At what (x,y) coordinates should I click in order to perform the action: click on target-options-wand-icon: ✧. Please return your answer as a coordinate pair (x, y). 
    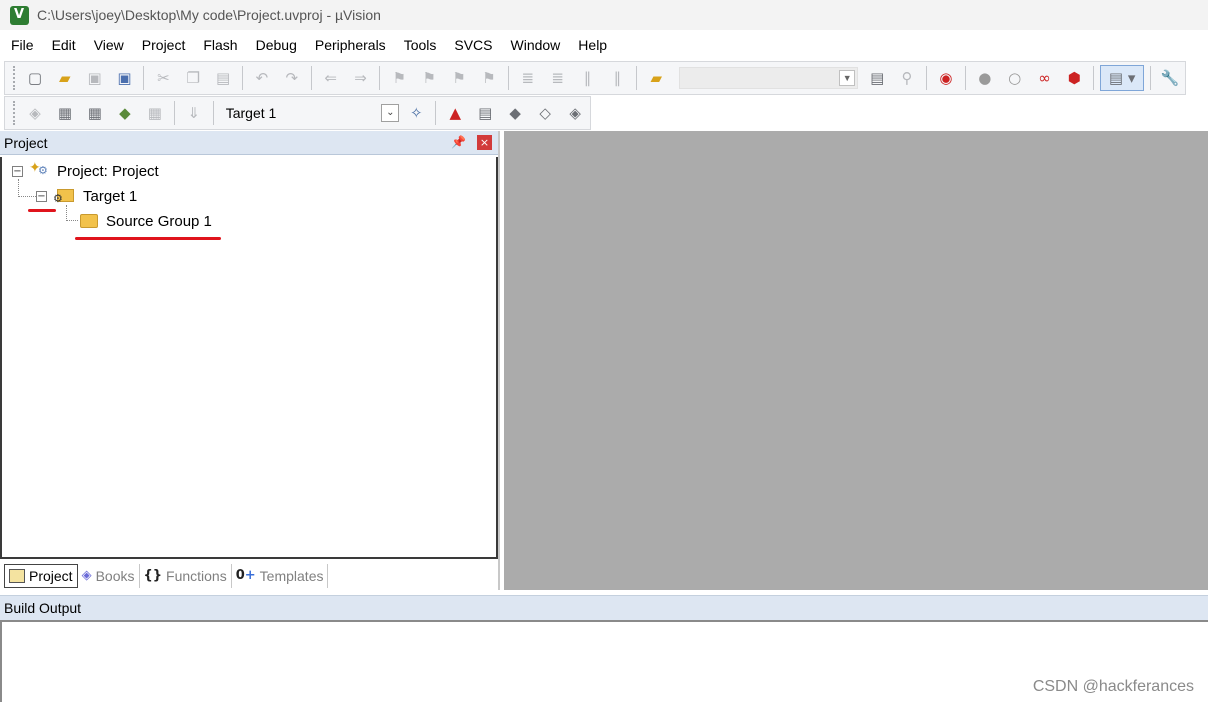
    Looking at the image, I should click on (416, 113).